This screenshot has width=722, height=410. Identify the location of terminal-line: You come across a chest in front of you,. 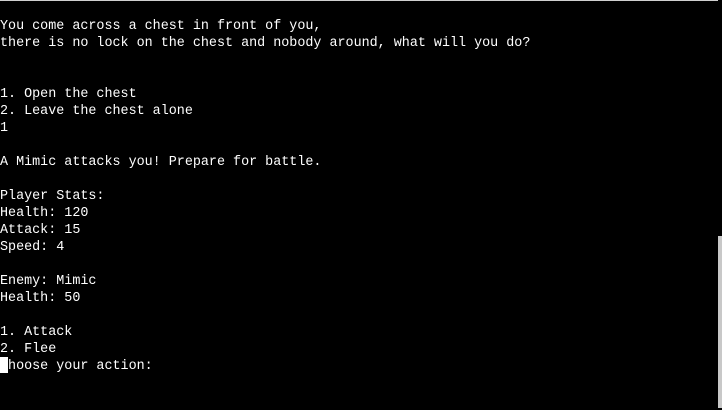
(161, 26).